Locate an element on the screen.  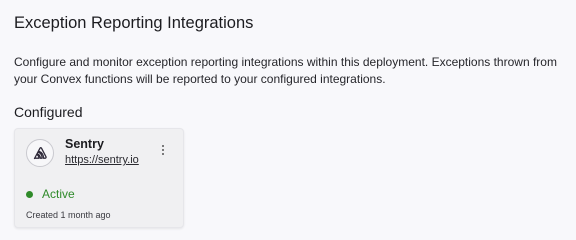
sentry-logo-glyph is located at coordinates (40, 153).